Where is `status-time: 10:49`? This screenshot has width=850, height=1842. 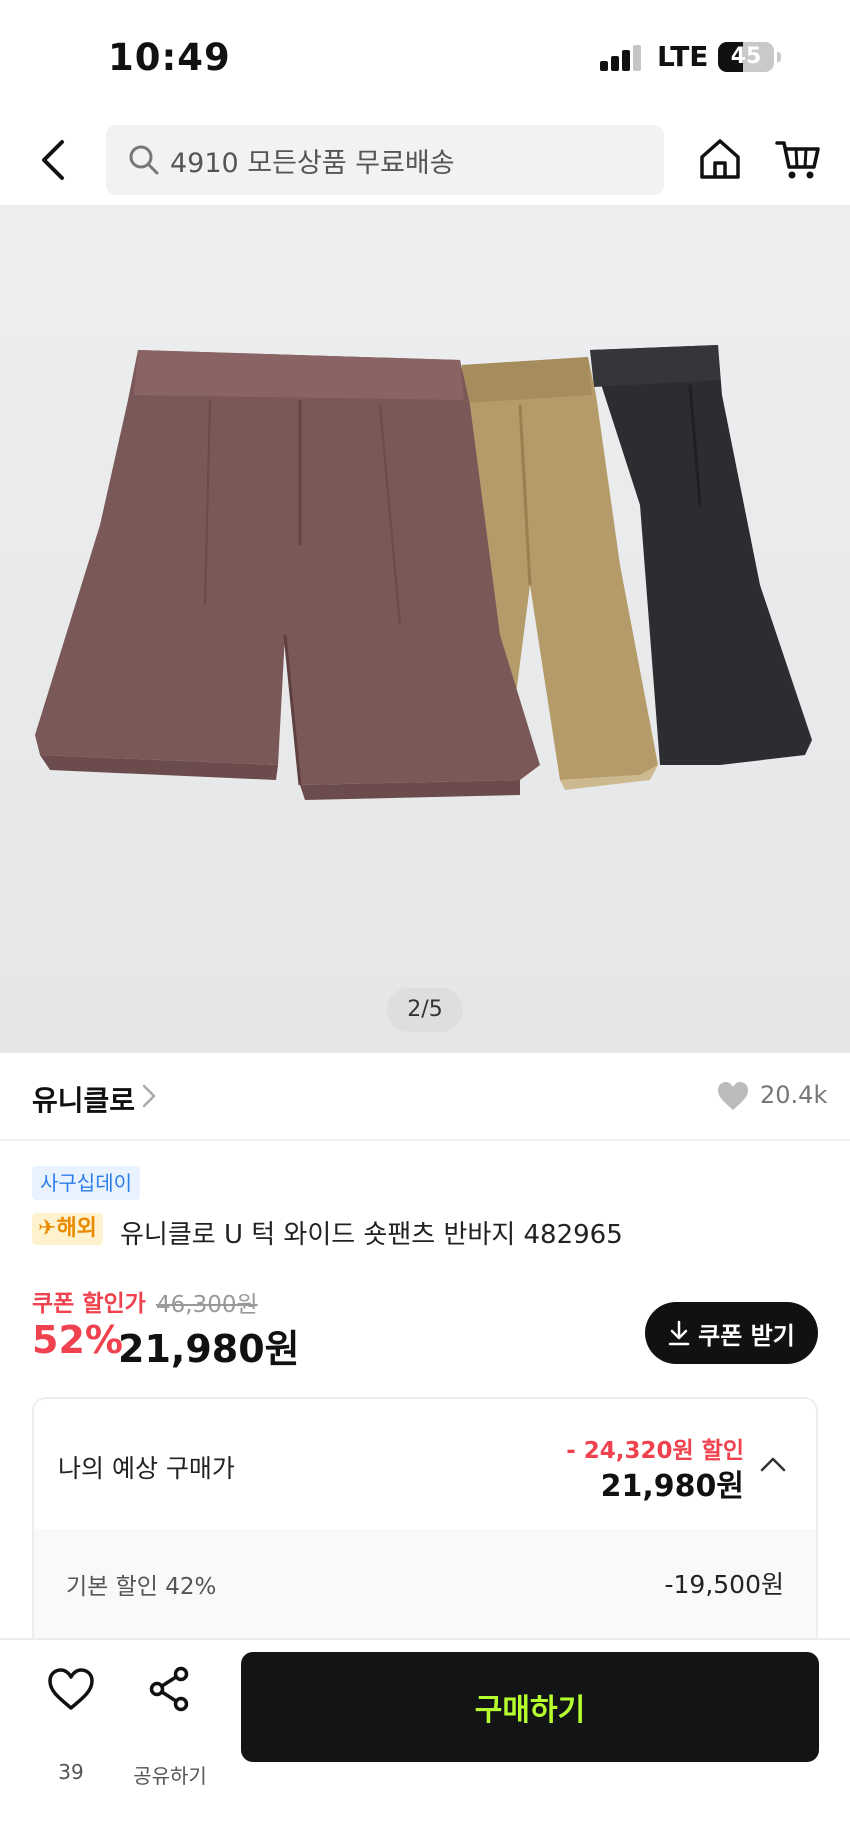 status-time: 10:49 is located at coordinates (169, 57).